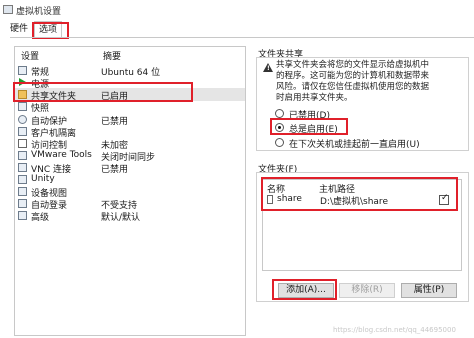  I want to click on watermark: https://blog.csdn.net/qq_44695000, so click(394, 330).